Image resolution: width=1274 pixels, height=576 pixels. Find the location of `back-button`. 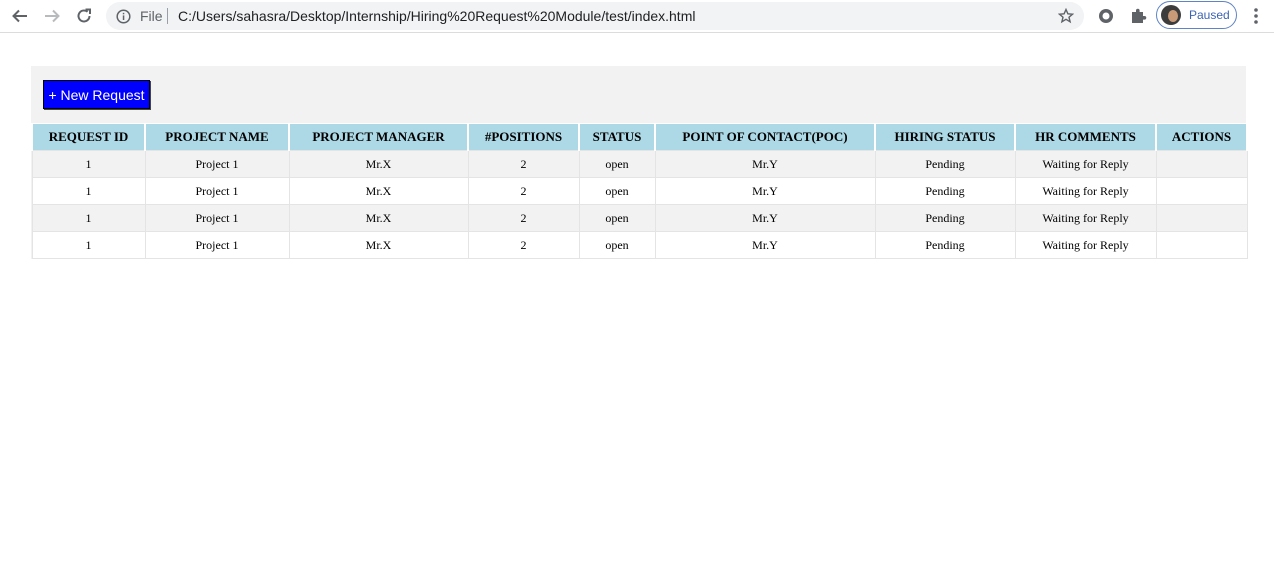

back-button is located at coordinates (20, 16).